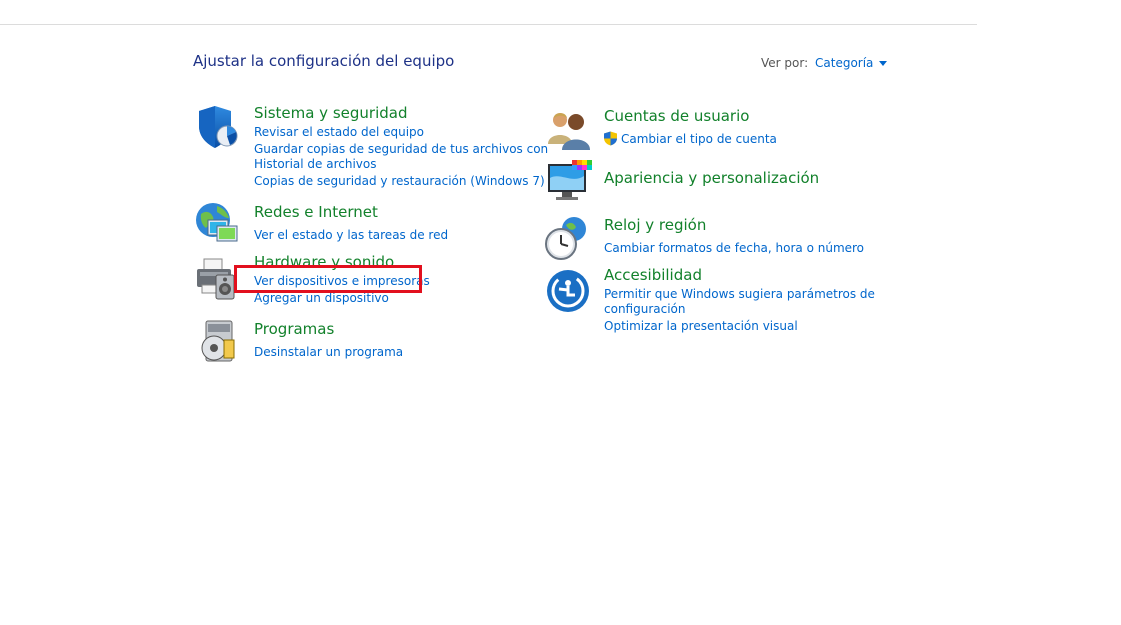  Describe the element at coordinates (328, 352) in the screenshot. I see `link-uninstall-program: Desinstalar un programa` at that location.